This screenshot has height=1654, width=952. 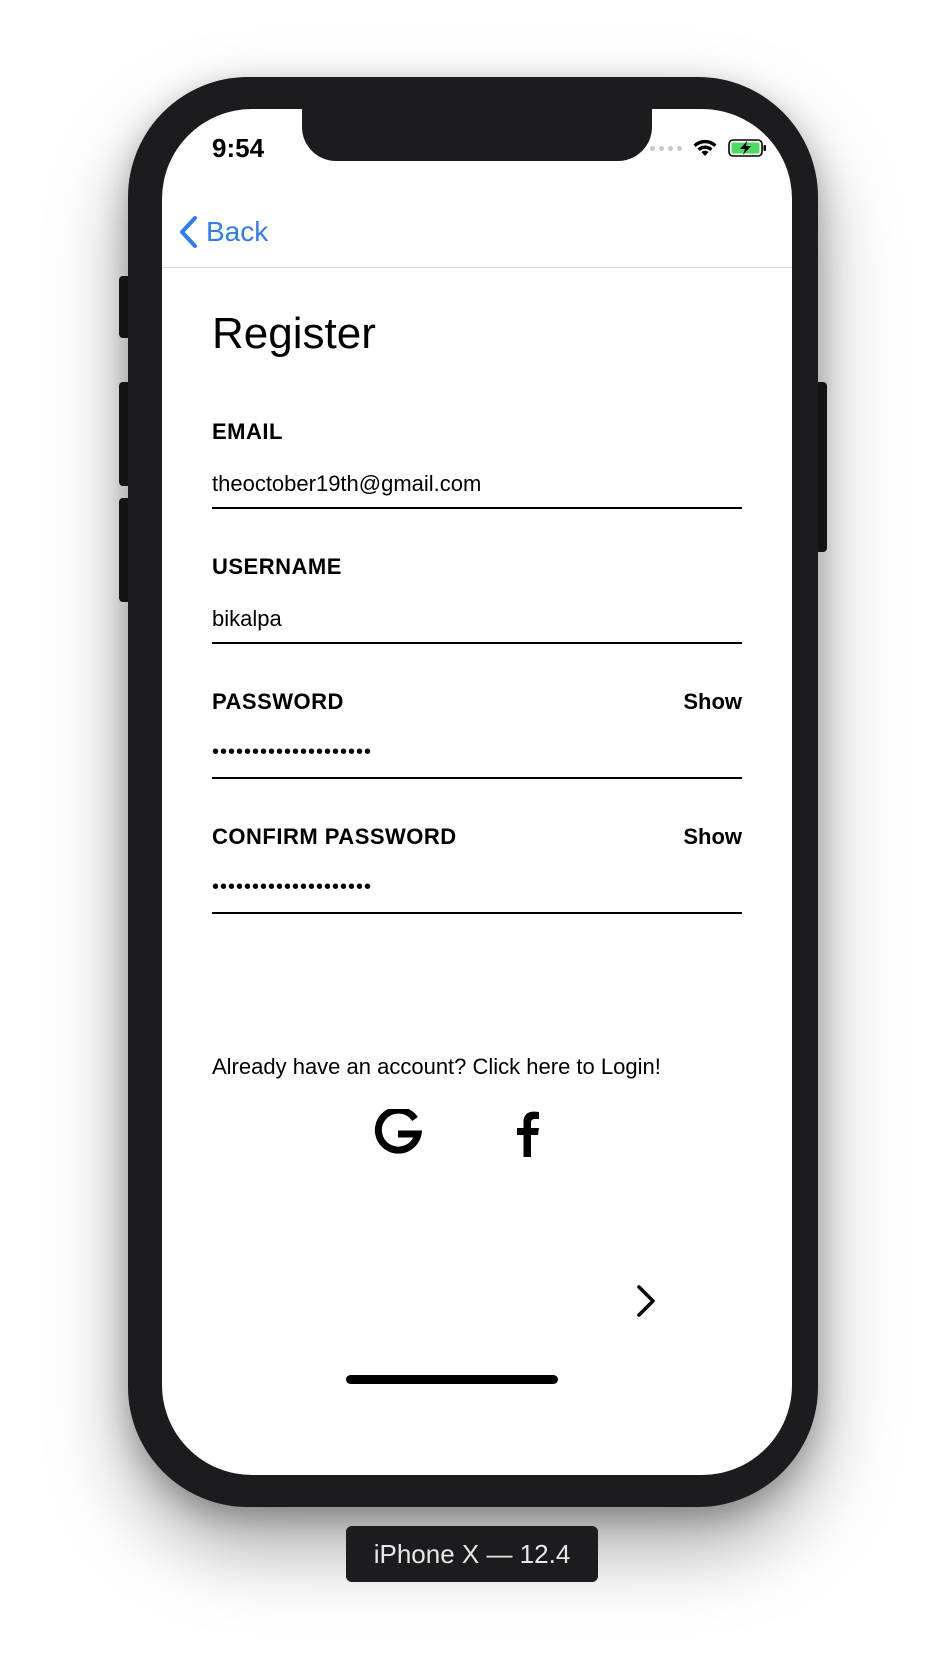 What do you see at coordinates (452, 1379) in the screenshot?
I see `home-indicator` at bounding box center [452, 1379].